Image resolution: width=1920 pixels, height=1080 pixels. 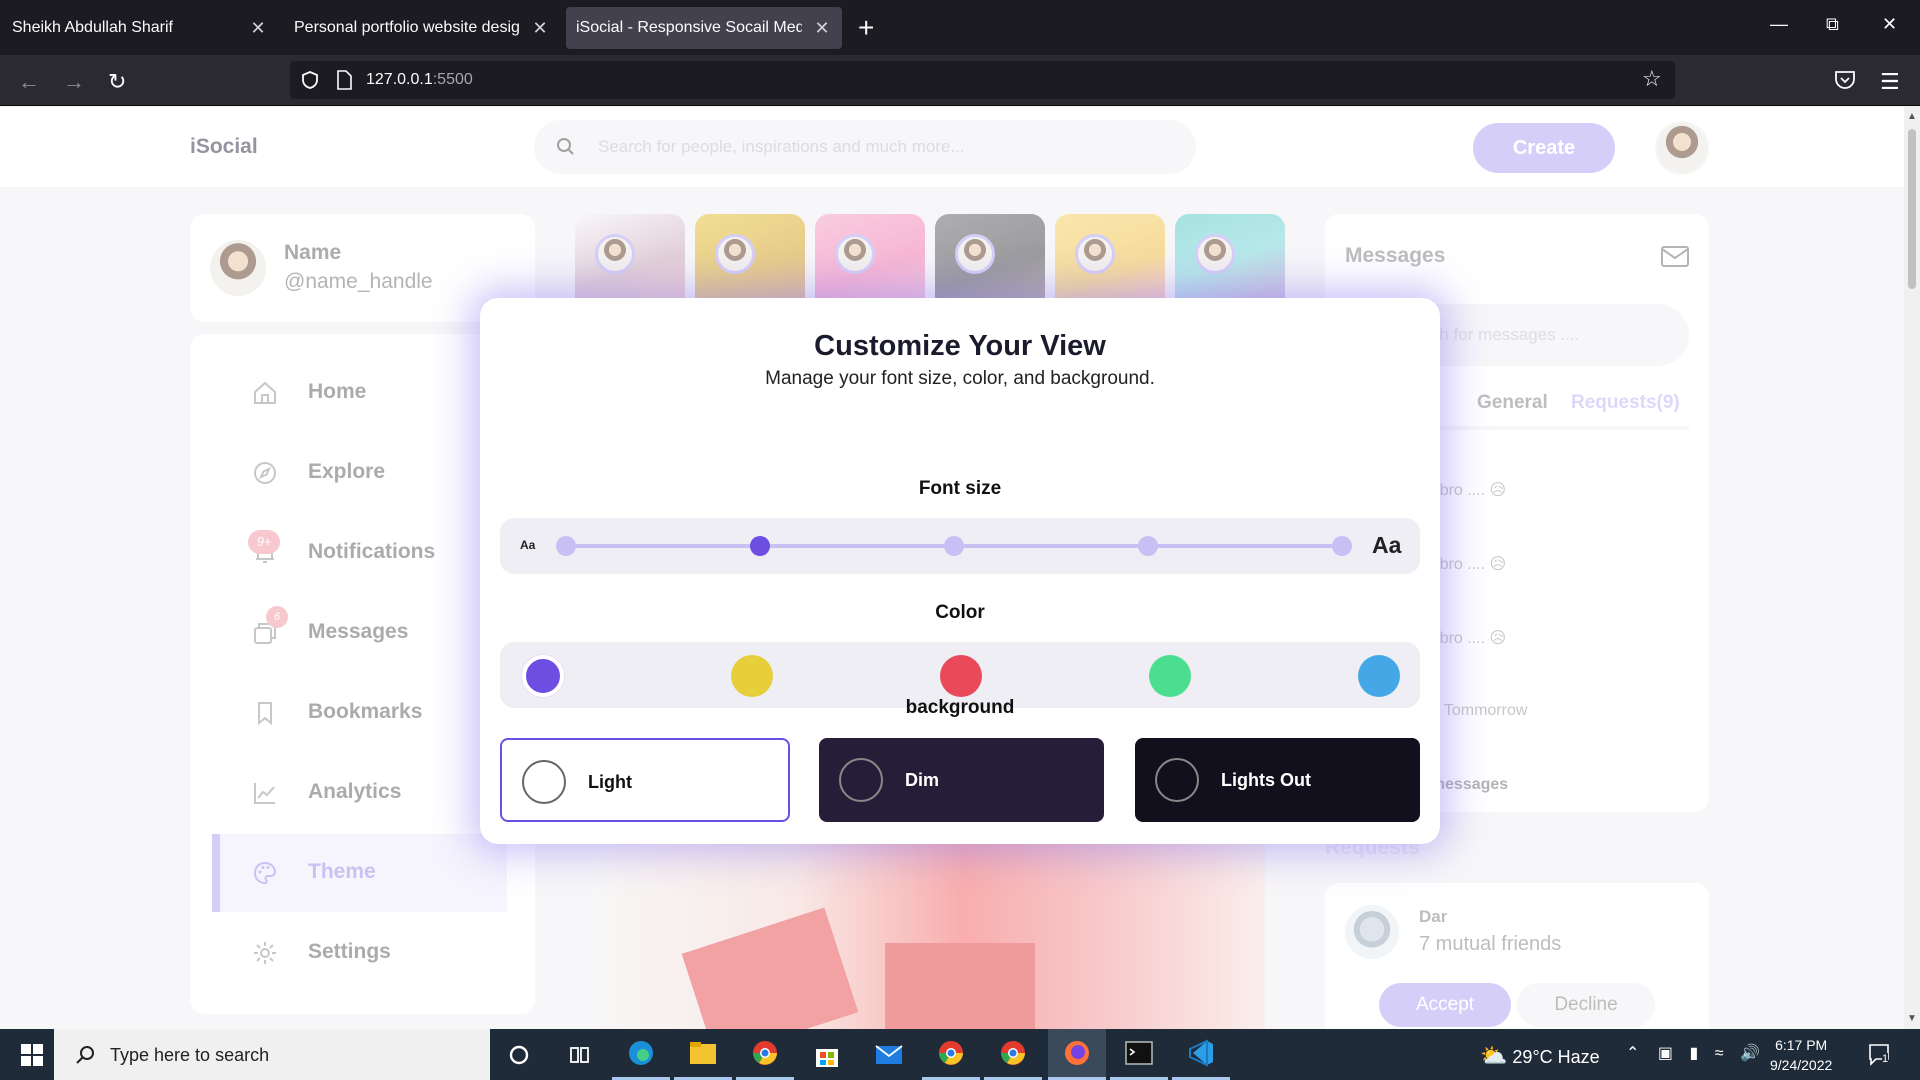 I want to click on background-label: background, so click(x=960, y=707).